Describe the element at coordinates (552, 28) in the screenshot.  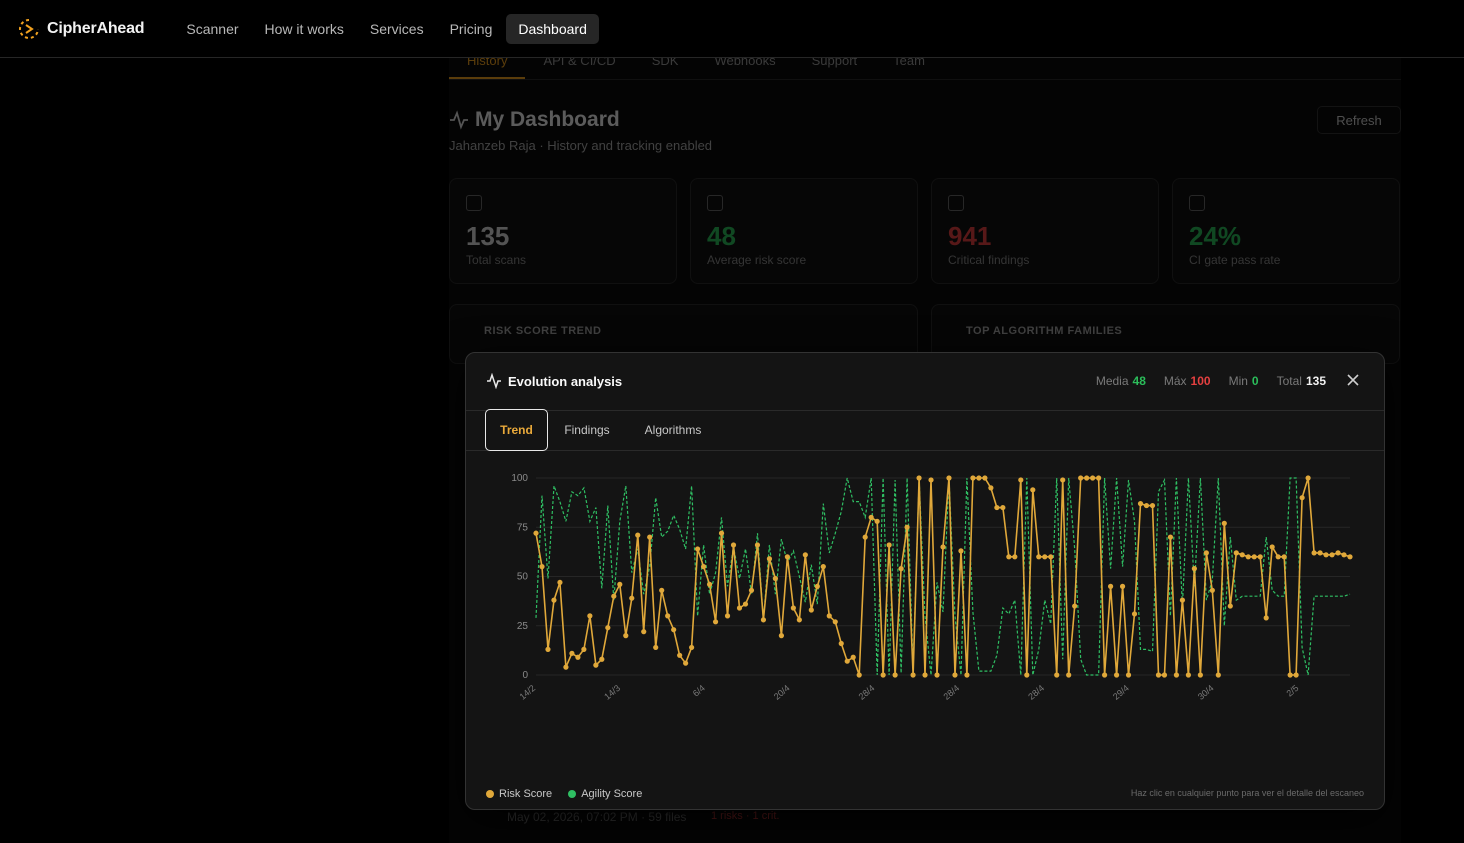
I see `nav-item-dashboard: Dashboard` at that location.